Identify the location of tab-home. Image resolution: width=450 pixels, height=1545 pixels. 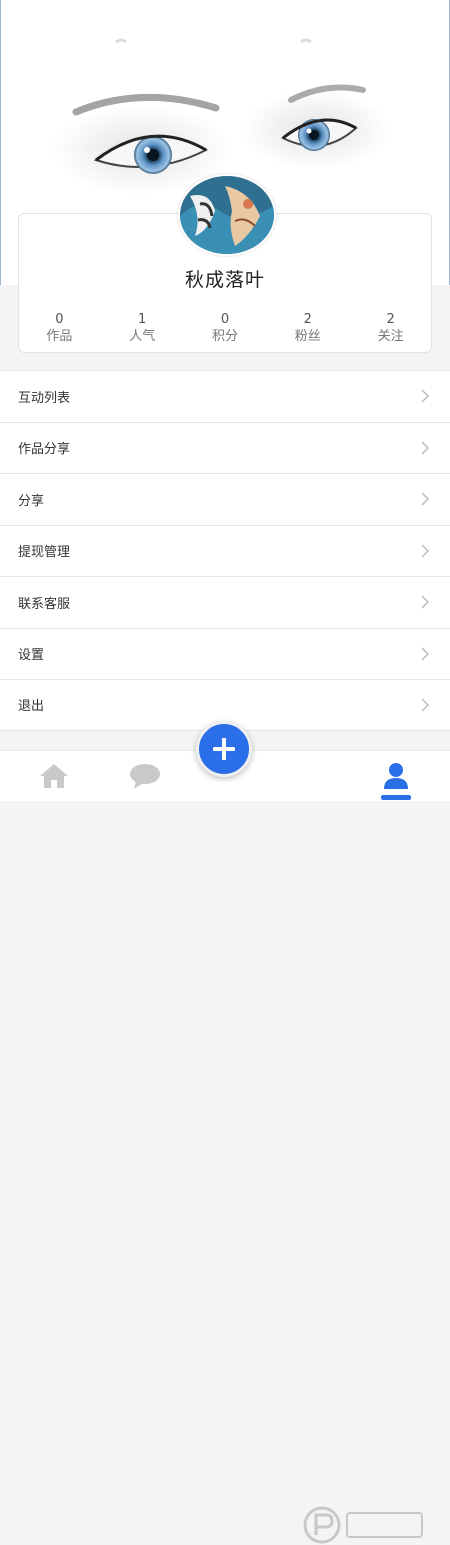
(54, 776).